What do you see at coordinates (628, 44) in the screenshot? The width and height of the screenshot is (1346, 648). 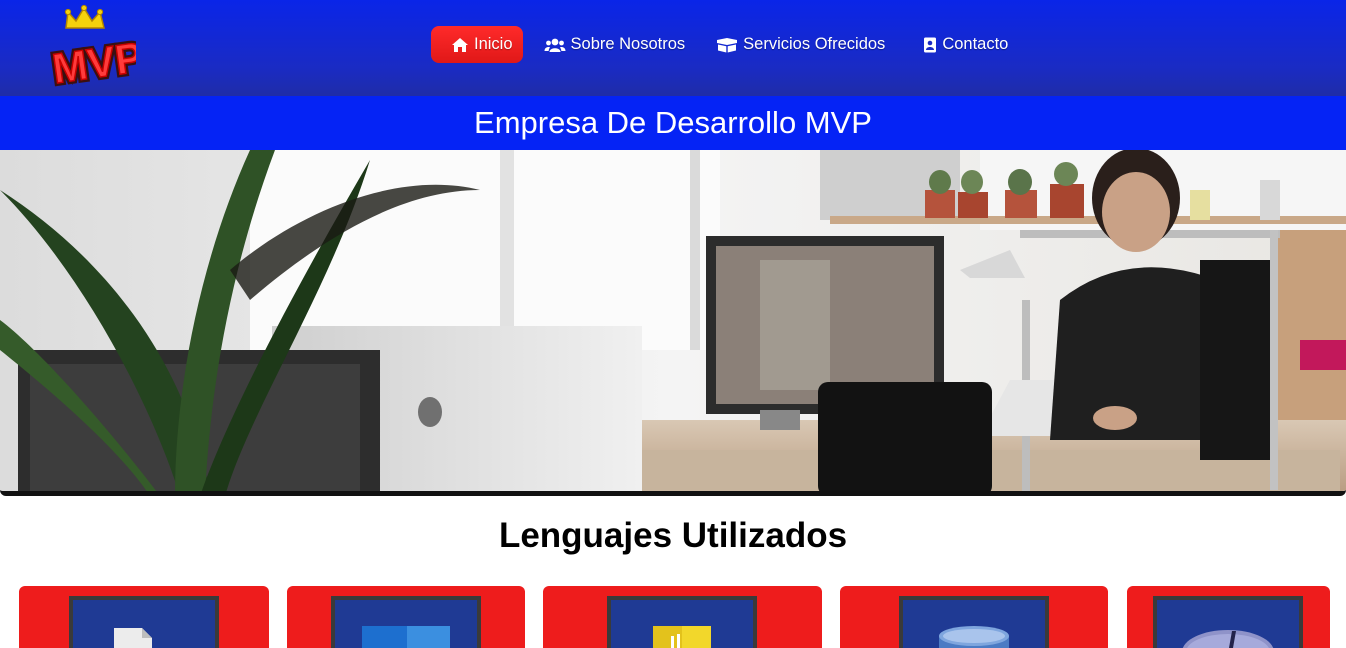 I see `nav-label-sobre-nosotros: Sobre Nosotros` at bounding box center [628, 44].